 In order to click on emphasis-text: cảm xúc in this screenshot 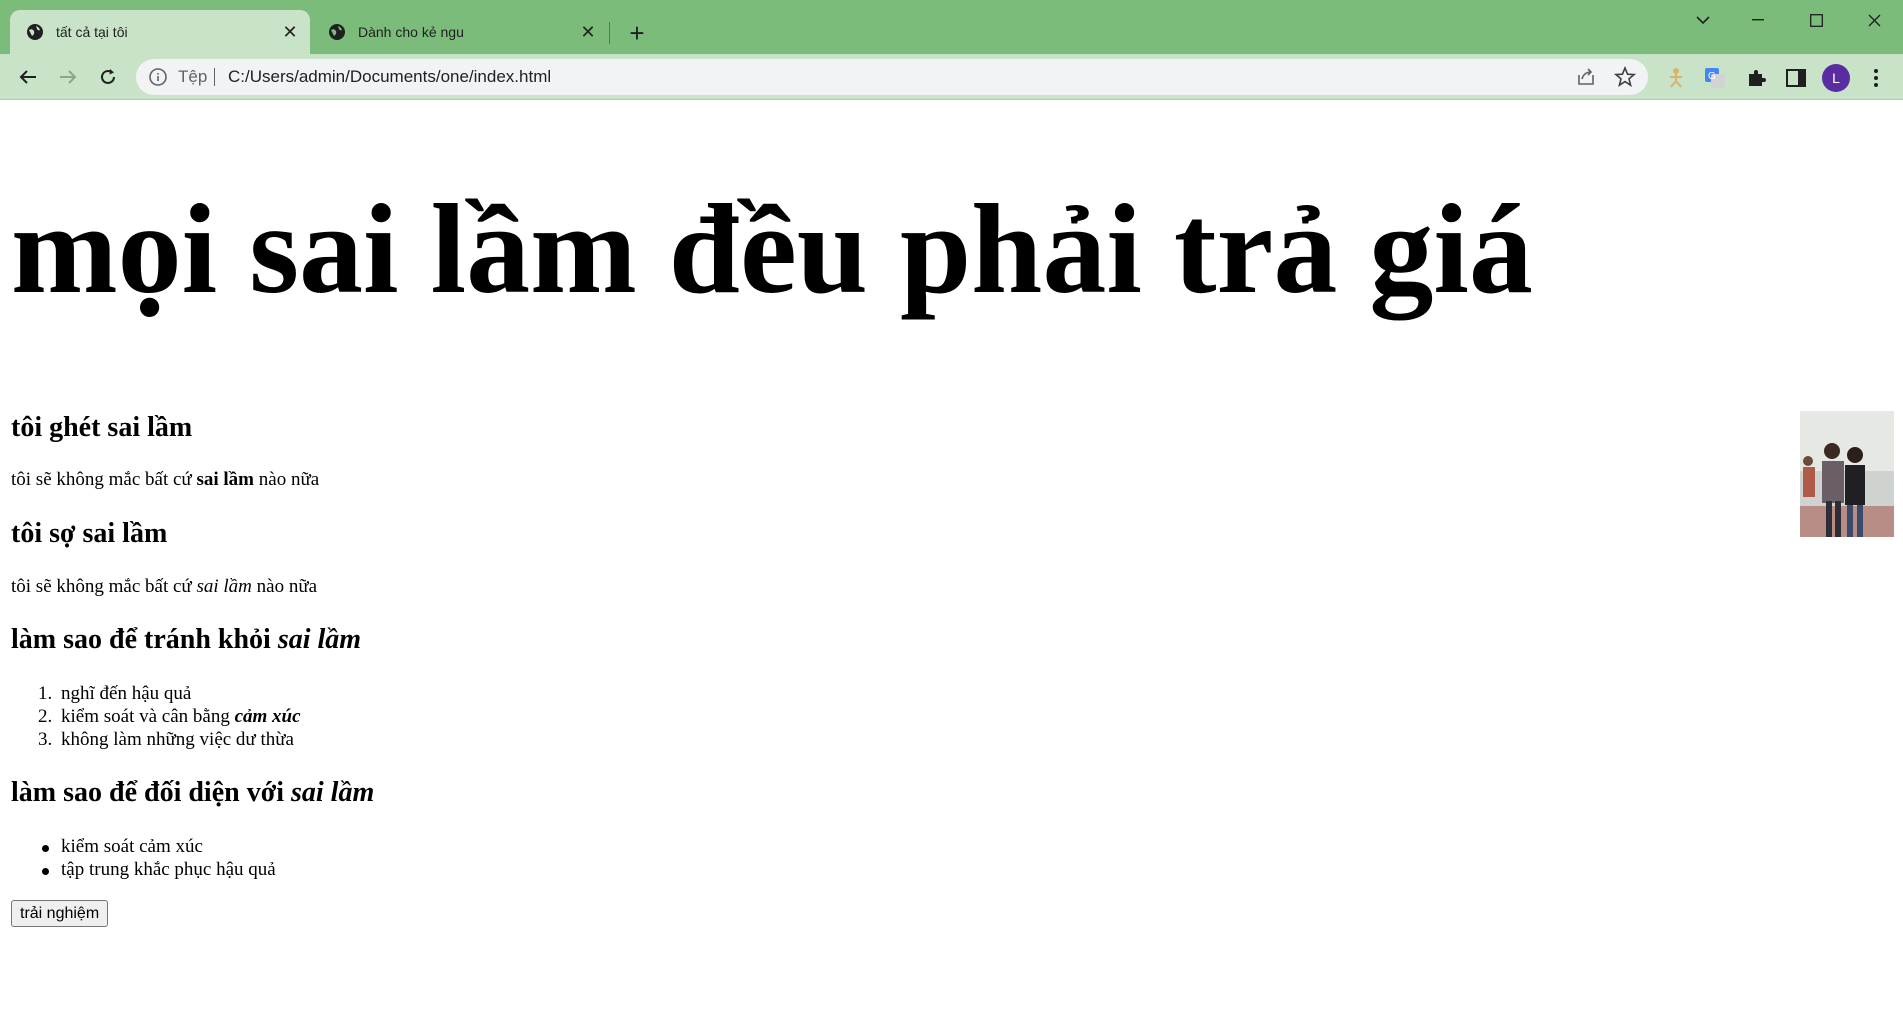, I will do `click(267, 716)`.